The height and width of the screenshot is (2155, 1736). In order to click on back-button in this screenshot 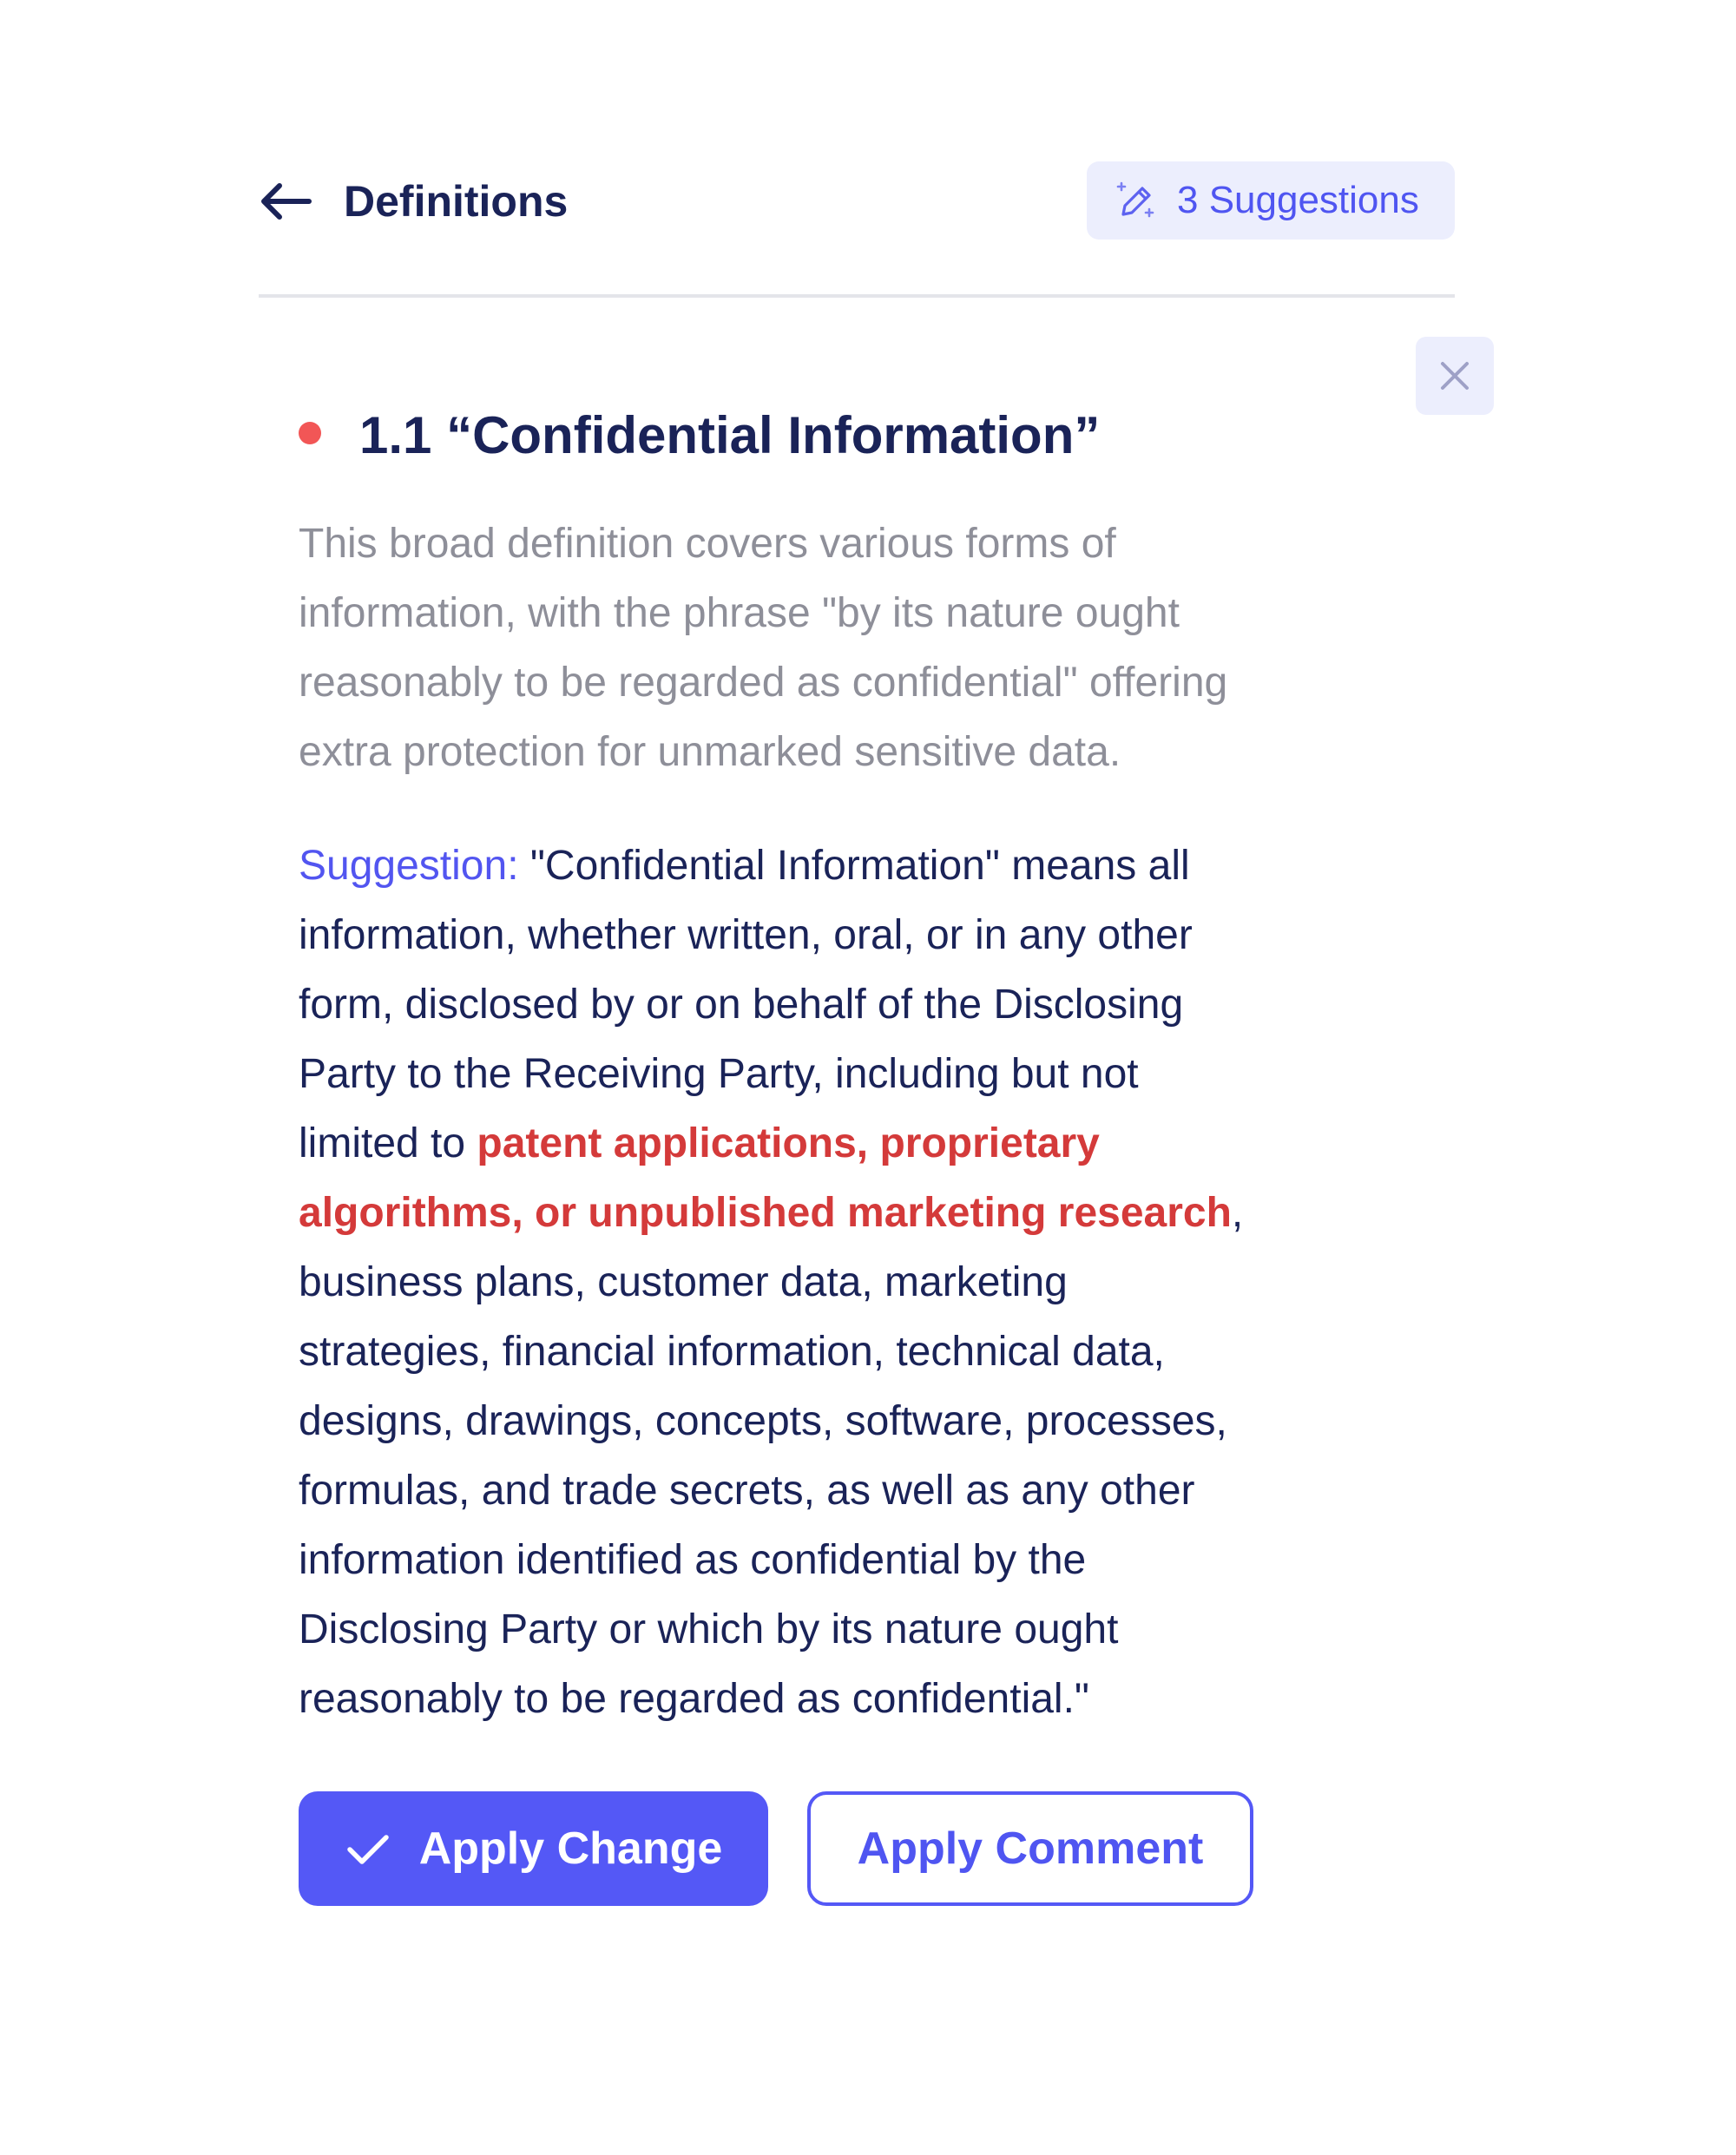, I will do `click(285, 201)`.